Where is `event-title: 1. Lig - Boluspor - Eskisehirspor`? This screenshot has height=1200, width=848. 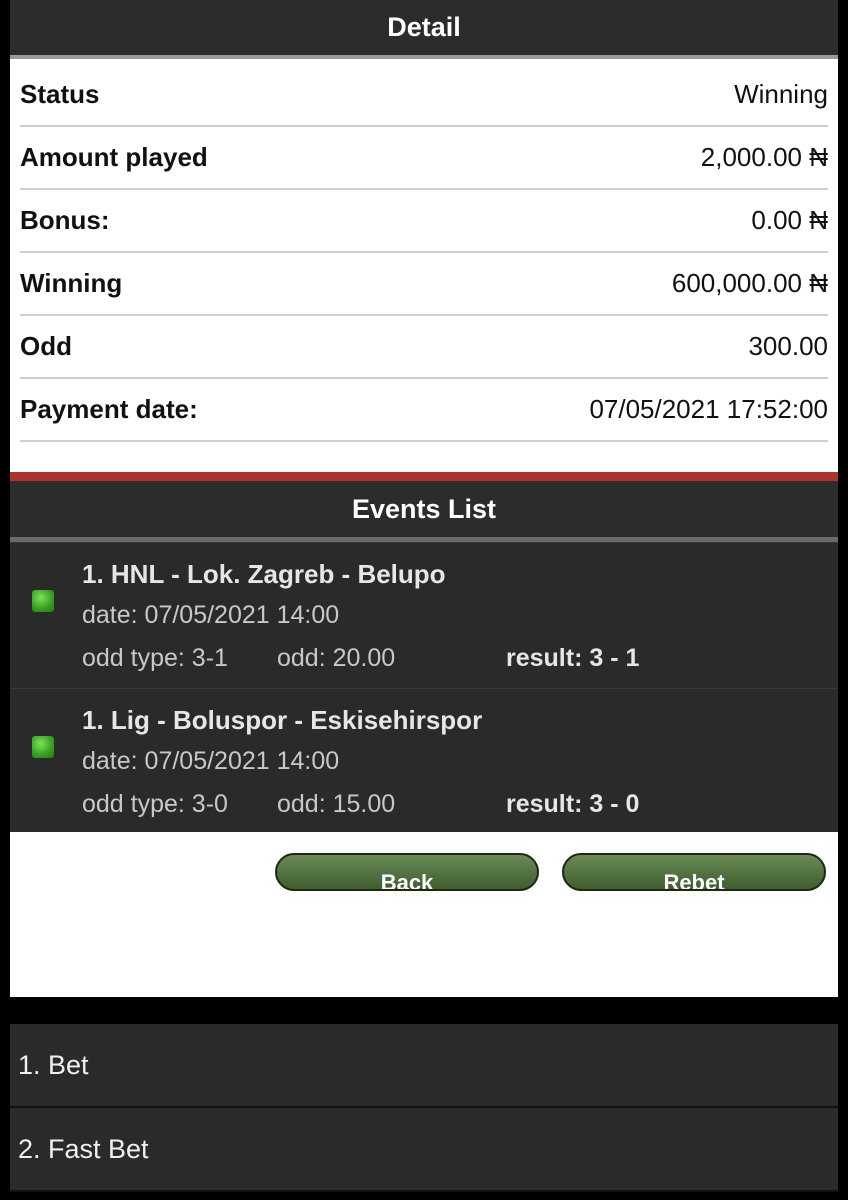
event-title: 1. Lig - Boluspor - Eskisehirspor is located at coordinates (282, 720).